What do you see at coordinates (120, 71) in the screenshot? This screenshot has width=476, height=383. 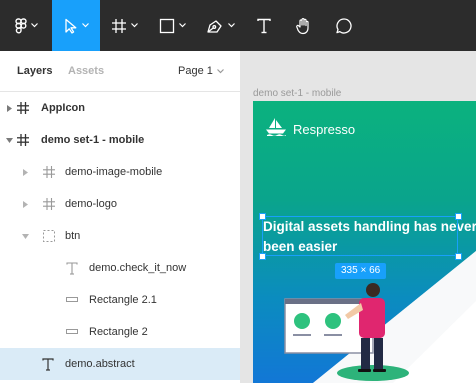 I see `panel-tabs: Layers Assets Page 1` at bounding box center [120, 71].